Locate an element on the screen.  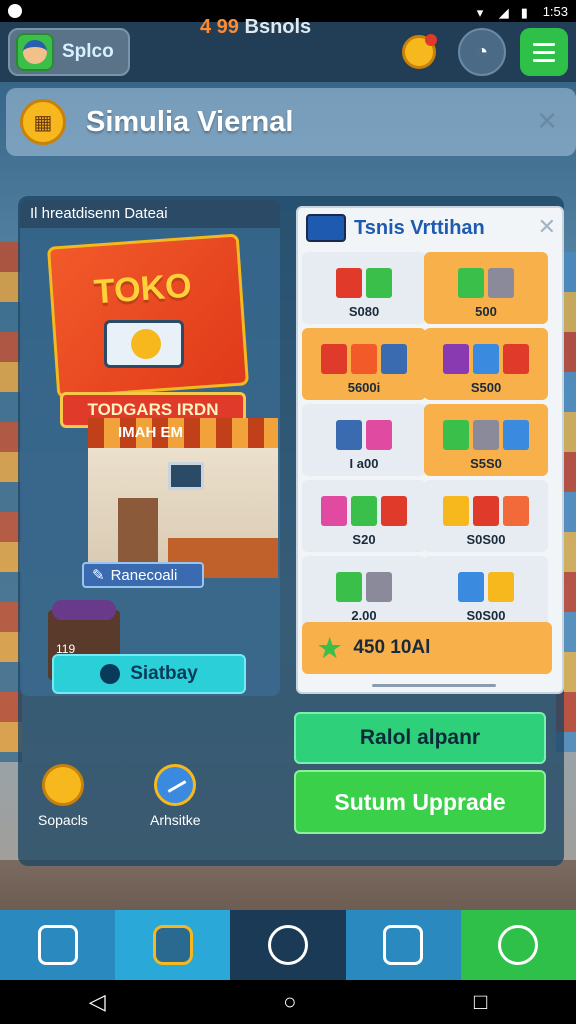
player-profile: Splco is located at coordinates (69, 52).